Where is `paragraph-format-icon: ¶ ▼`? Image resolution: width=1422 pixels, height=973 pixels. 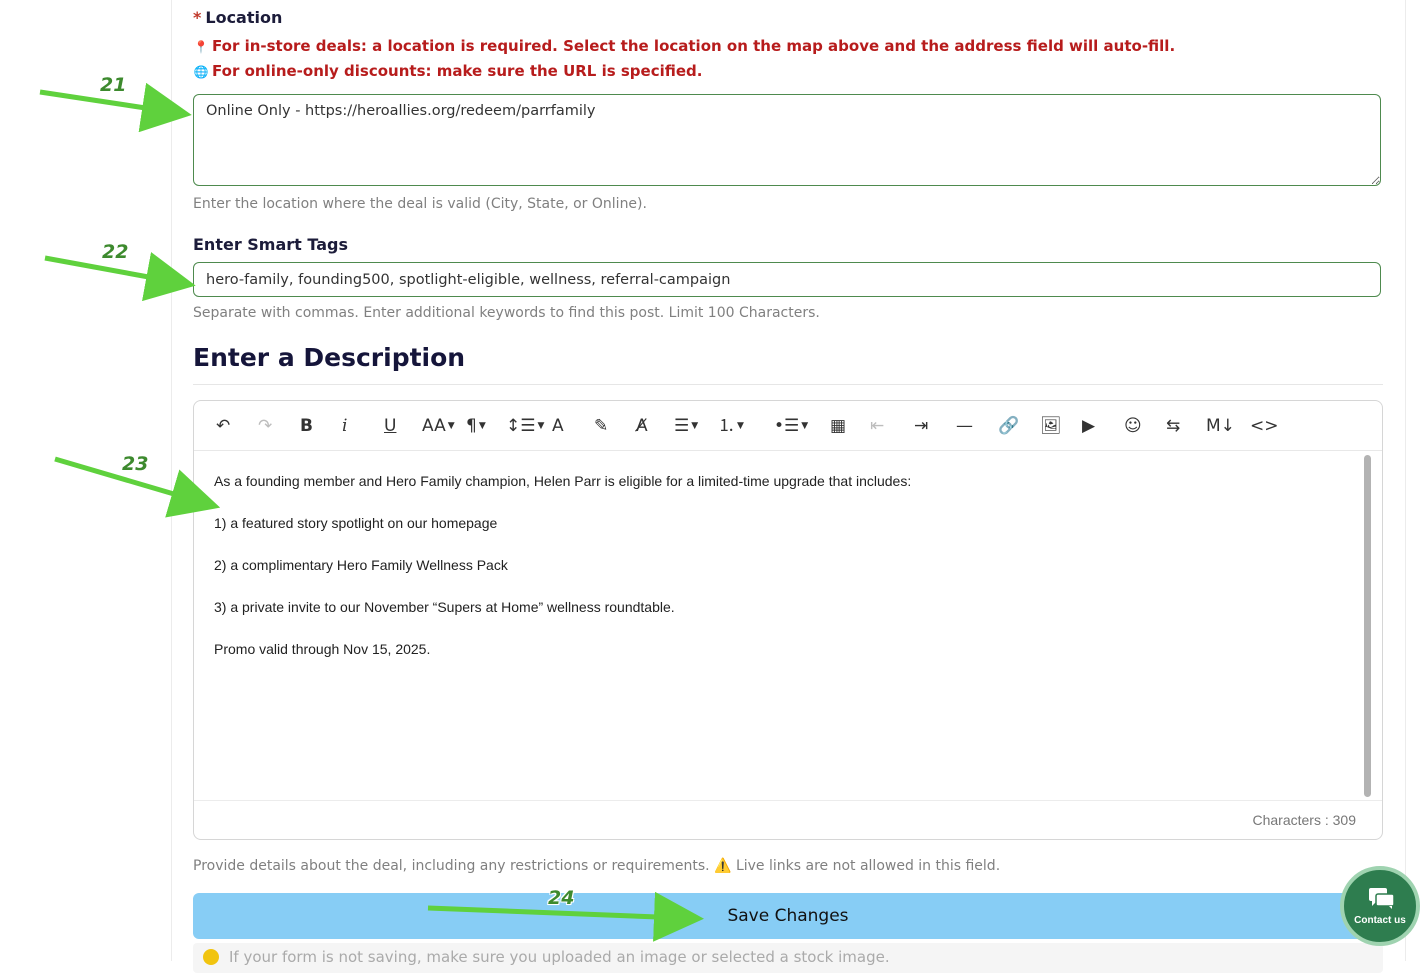
paragraph-format-icon: ¶ ▼ is located at coordinates (476, 426).